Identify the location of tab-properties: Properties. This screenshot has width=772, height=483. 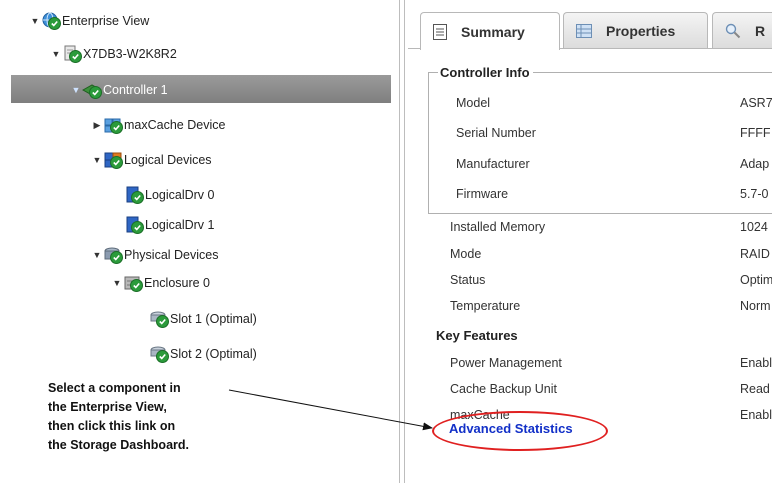
(635, 30).